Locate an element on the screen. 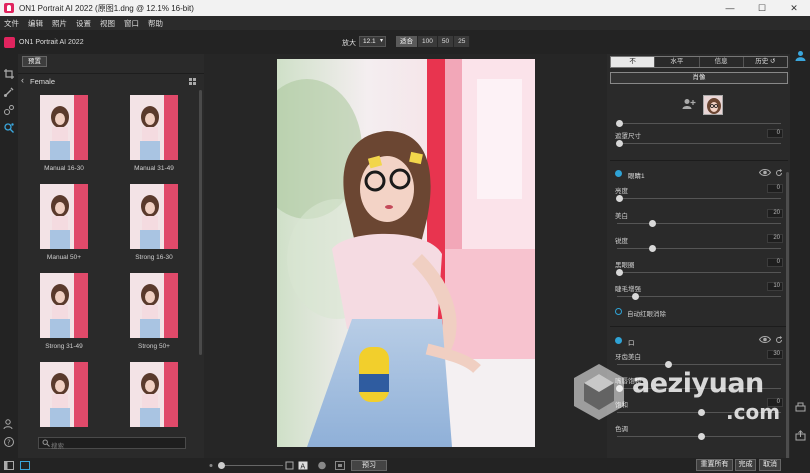 This screenshot has width=810, height=473. menu-photo: 照片 is located at coordinates (59, 23).